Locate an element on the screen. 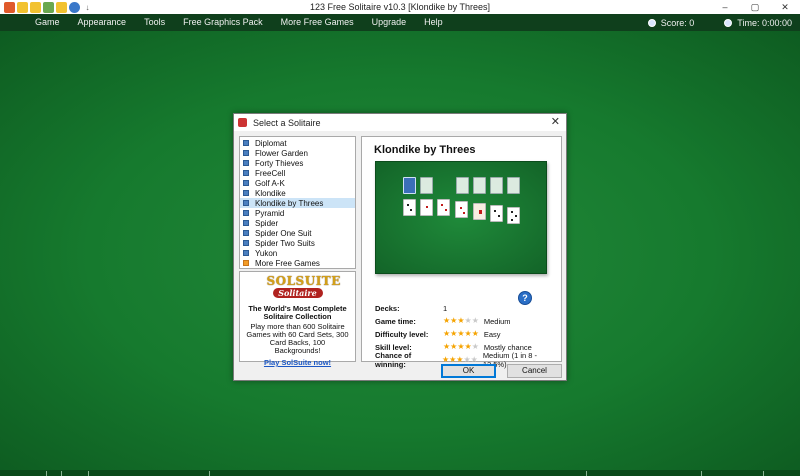 The width and height of the screenshot is (800, 476). menu-tools: Tools is located at coordinates (154, 22).